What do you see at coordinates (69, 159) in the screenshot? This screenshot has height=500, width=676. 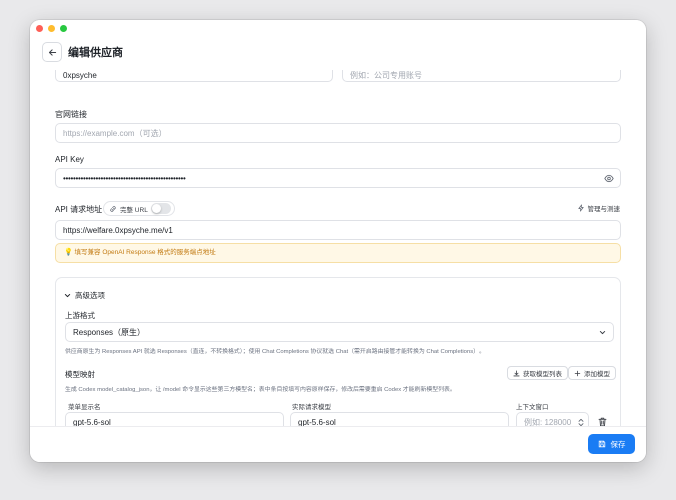 I see `api-key-label: API Key` at bounding box center [69, 159].